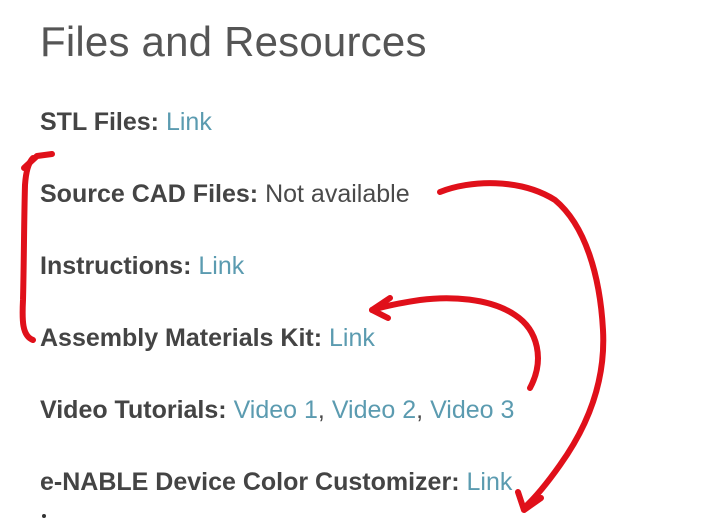  Describe the element at coordinates (189, 122) in the screenshot. I see `stl-files-link: Link` at that location.